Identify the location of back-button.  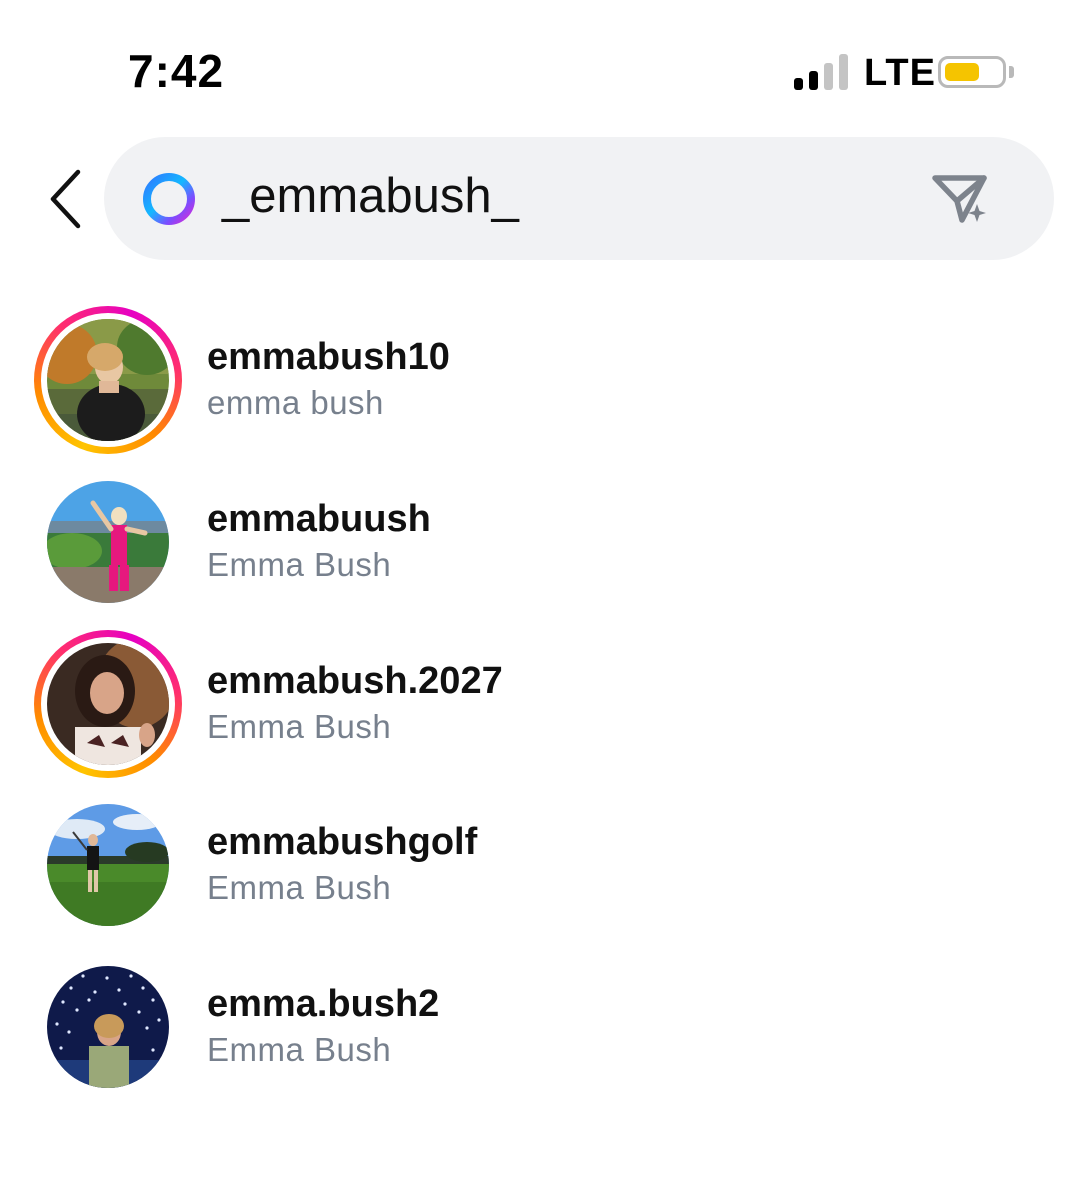
(66, 199).